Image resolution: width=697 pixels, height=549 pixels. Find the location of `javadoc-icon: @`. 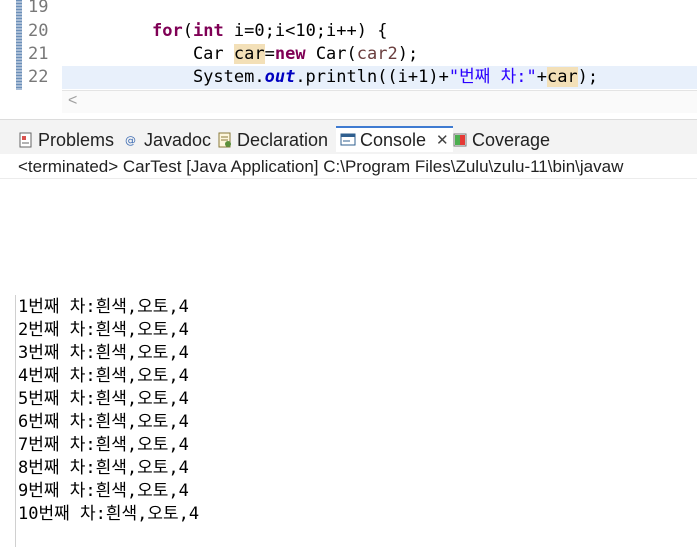

javadoc-icon: @ is located at coordinates (132, 140).